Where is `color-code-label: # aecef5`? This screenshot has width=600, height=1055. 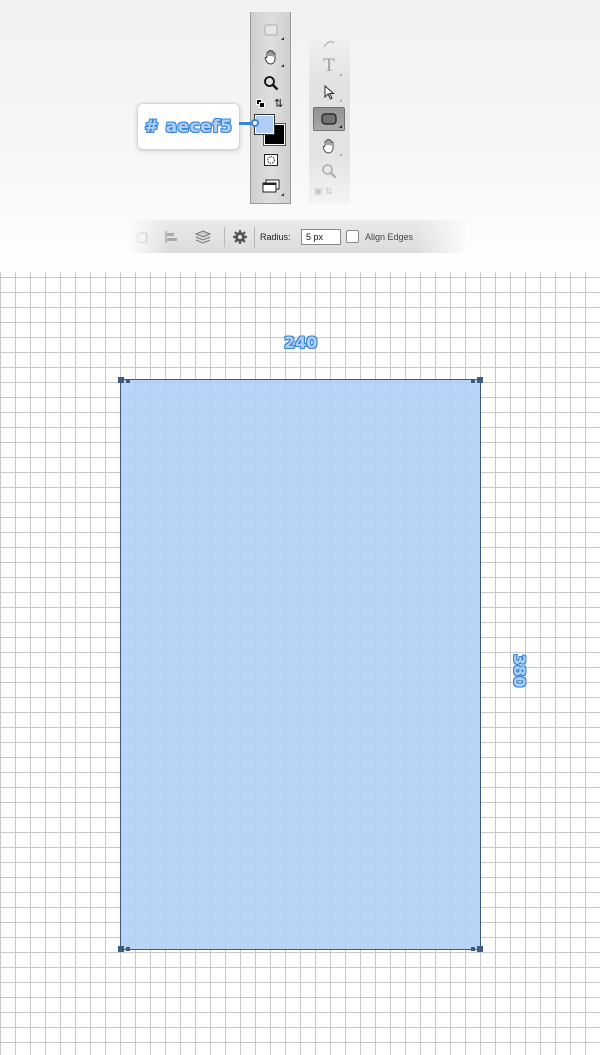
color-code-label: # aecef5 is located at coordinates (188, 126).